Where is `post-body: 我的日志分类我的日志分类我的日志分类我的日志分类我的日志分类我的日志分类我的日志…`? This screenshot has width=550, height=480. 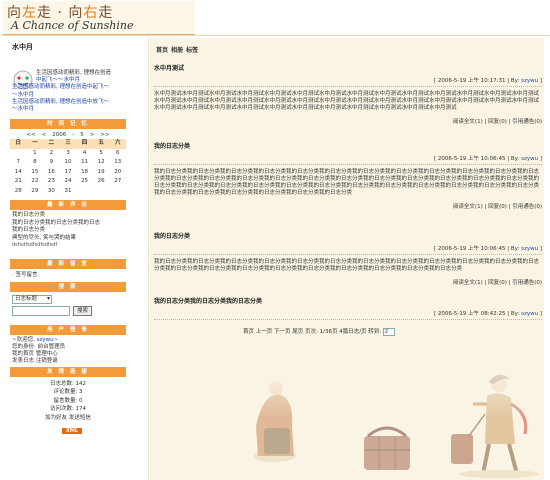
post-body: 我的日志分类我的日志分类我的日志分类我的日志分类我的日志分类我的日志分类我的日志… is located at coordinates (347, 182).